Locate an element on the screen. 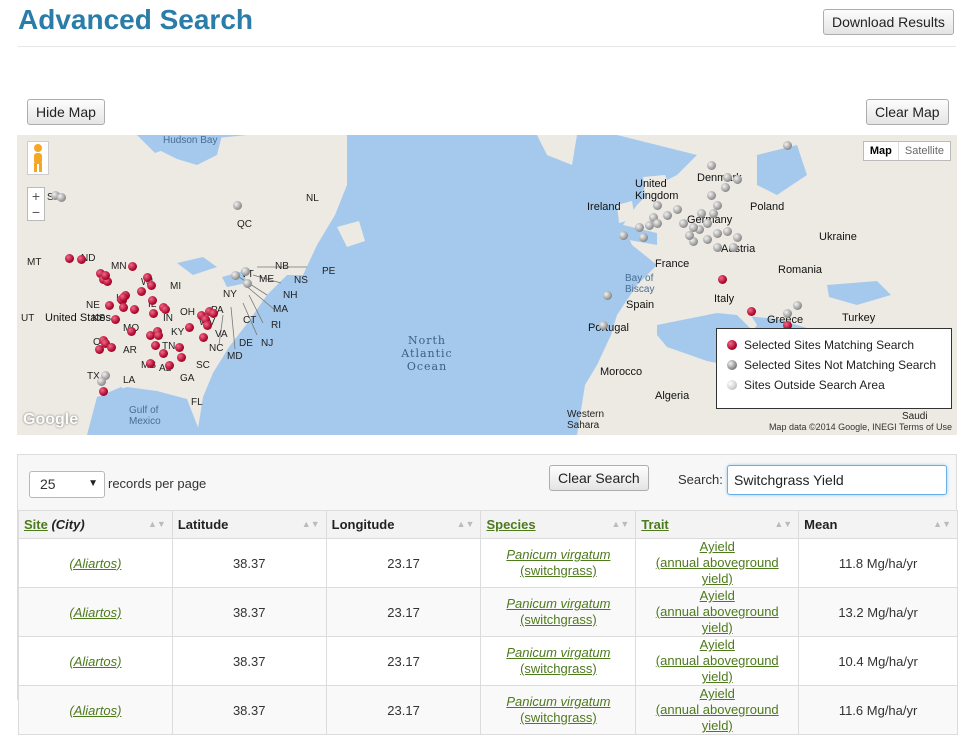 Image resolution: width=972 pixels, height=735 pixels. download-results-button: Download Results is located at coordinates (888, 22).